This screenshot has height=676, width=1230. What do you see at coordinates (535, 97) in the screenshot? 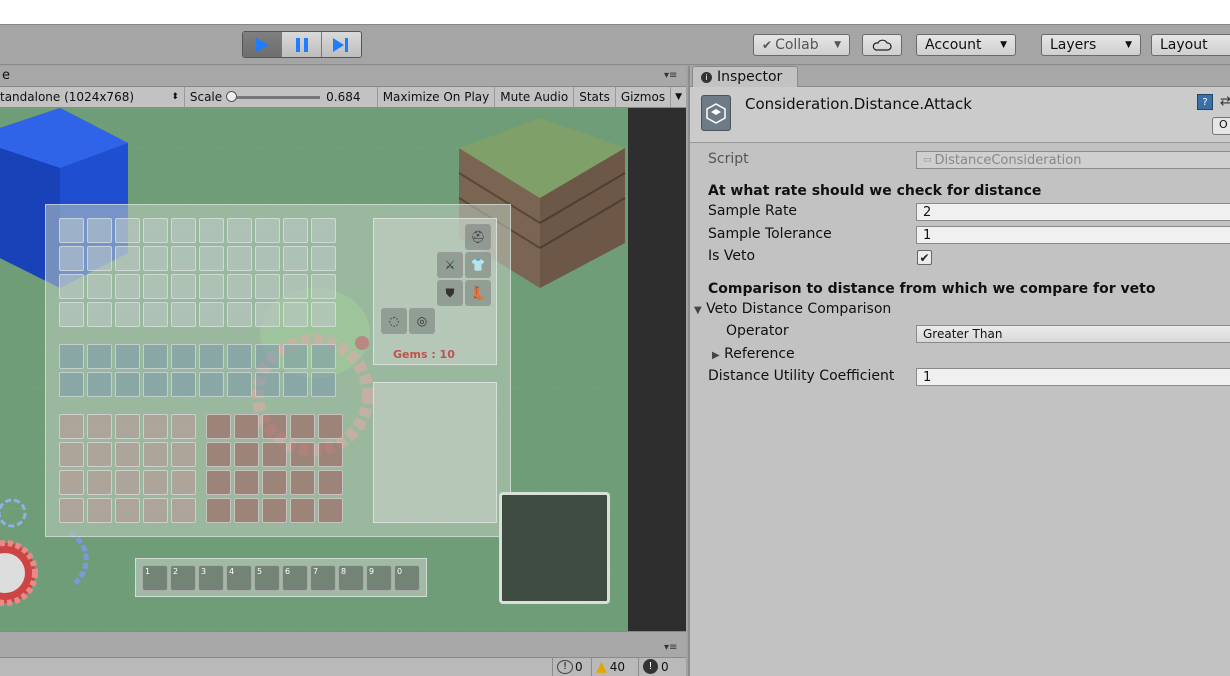
I see `mute-audio-toggle: Mute Audio` at bounding box center [535, 97].